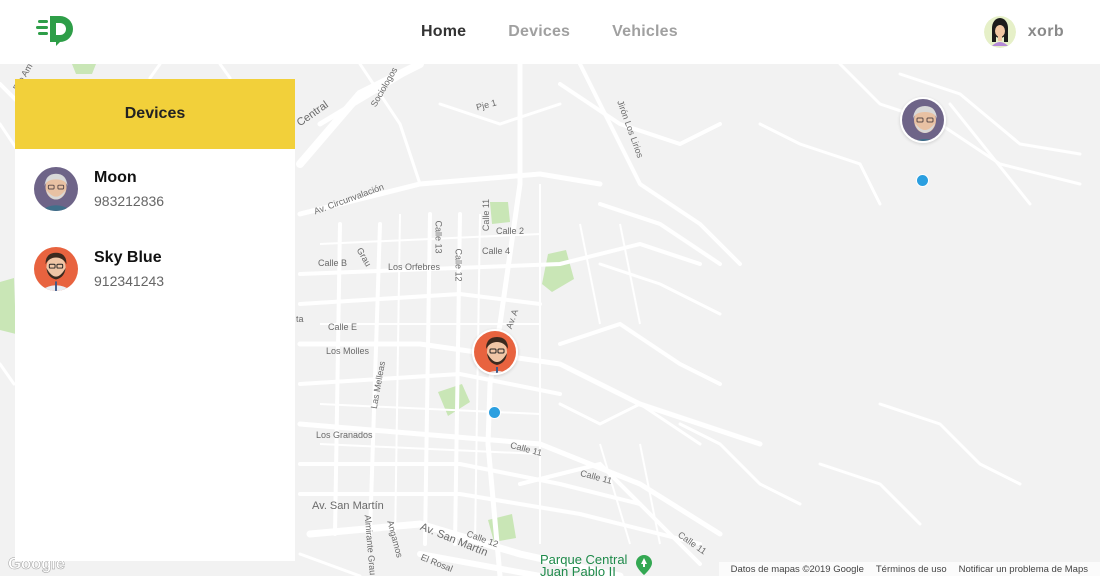  What do you see at coordinates (56, 31) in the screenshot?
I see `d-speed-logo-icon` at bounding box center [56, 31].